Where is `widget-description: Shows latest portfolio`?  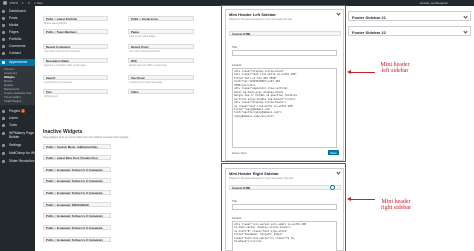 widget-description: Shows latest portfolio is located at coordinates (55, 23).